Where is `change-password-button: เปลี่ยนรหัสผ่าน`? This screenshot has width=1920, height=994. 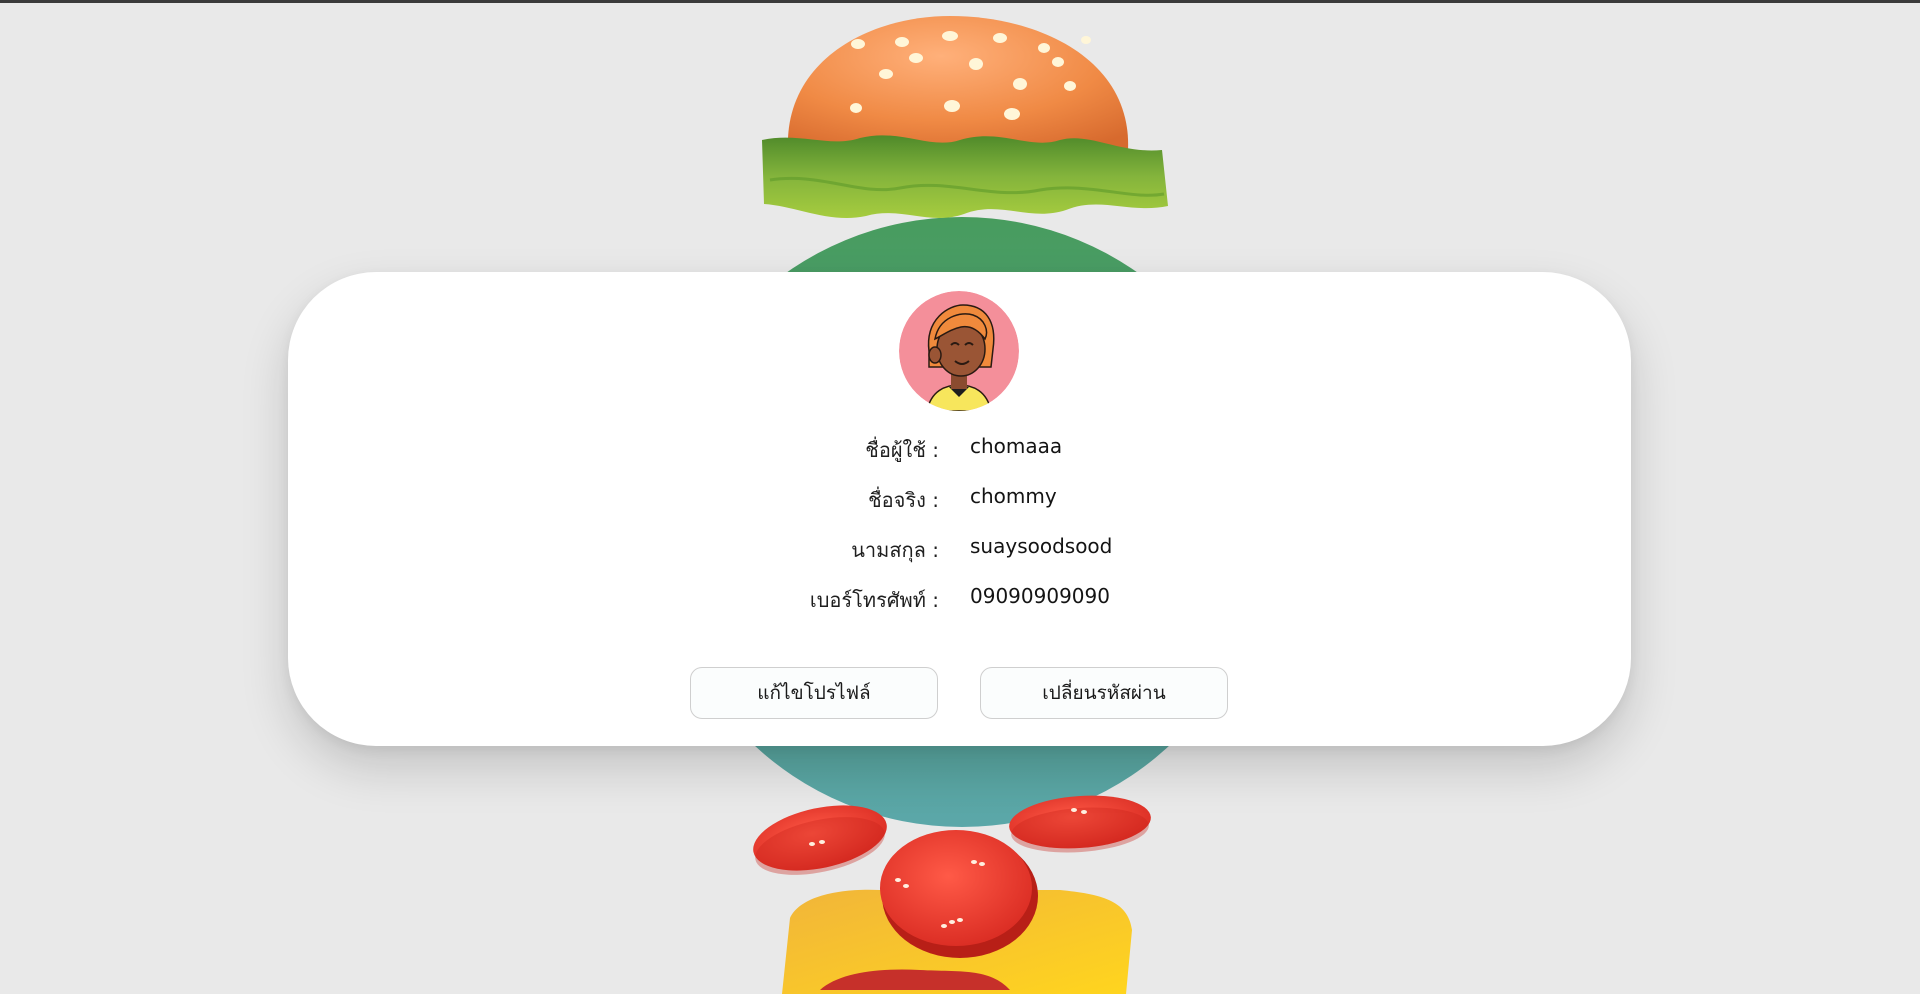
change-password-button: เปลี่ยนรหัสผ่าน is located at coordinates (1104, 693).